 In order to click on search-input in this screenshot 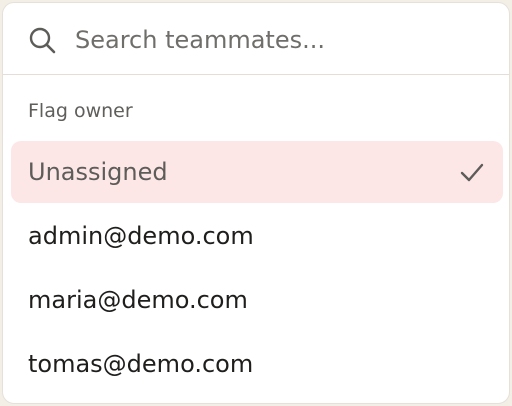, I will do `click(280, 40)`.